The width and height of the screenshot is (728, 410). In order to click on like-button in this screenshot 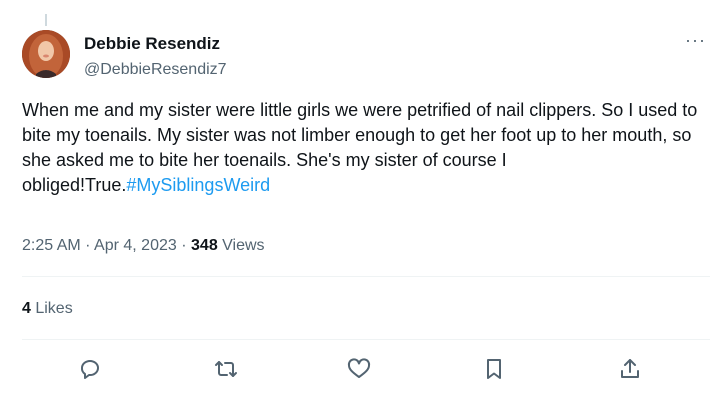, I will do `click(359, 369)`.